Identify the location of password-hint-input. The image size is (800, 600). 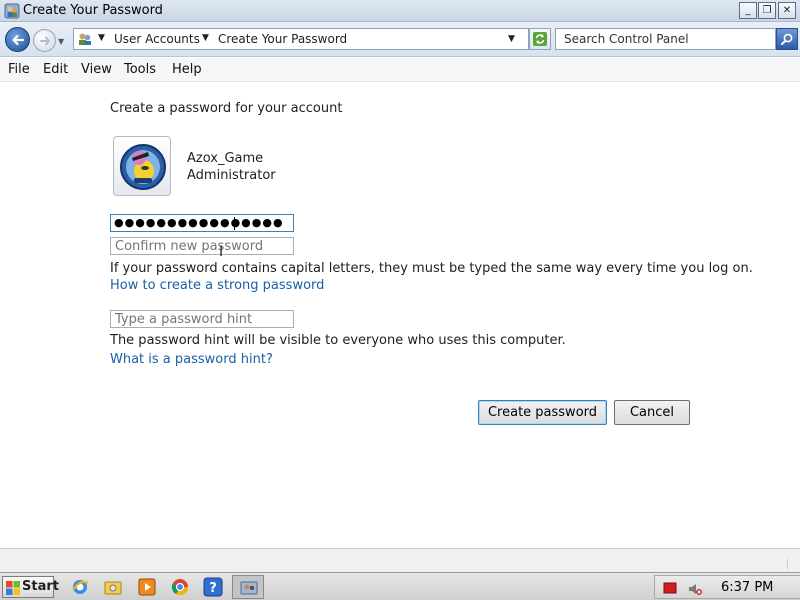
(204, 319).